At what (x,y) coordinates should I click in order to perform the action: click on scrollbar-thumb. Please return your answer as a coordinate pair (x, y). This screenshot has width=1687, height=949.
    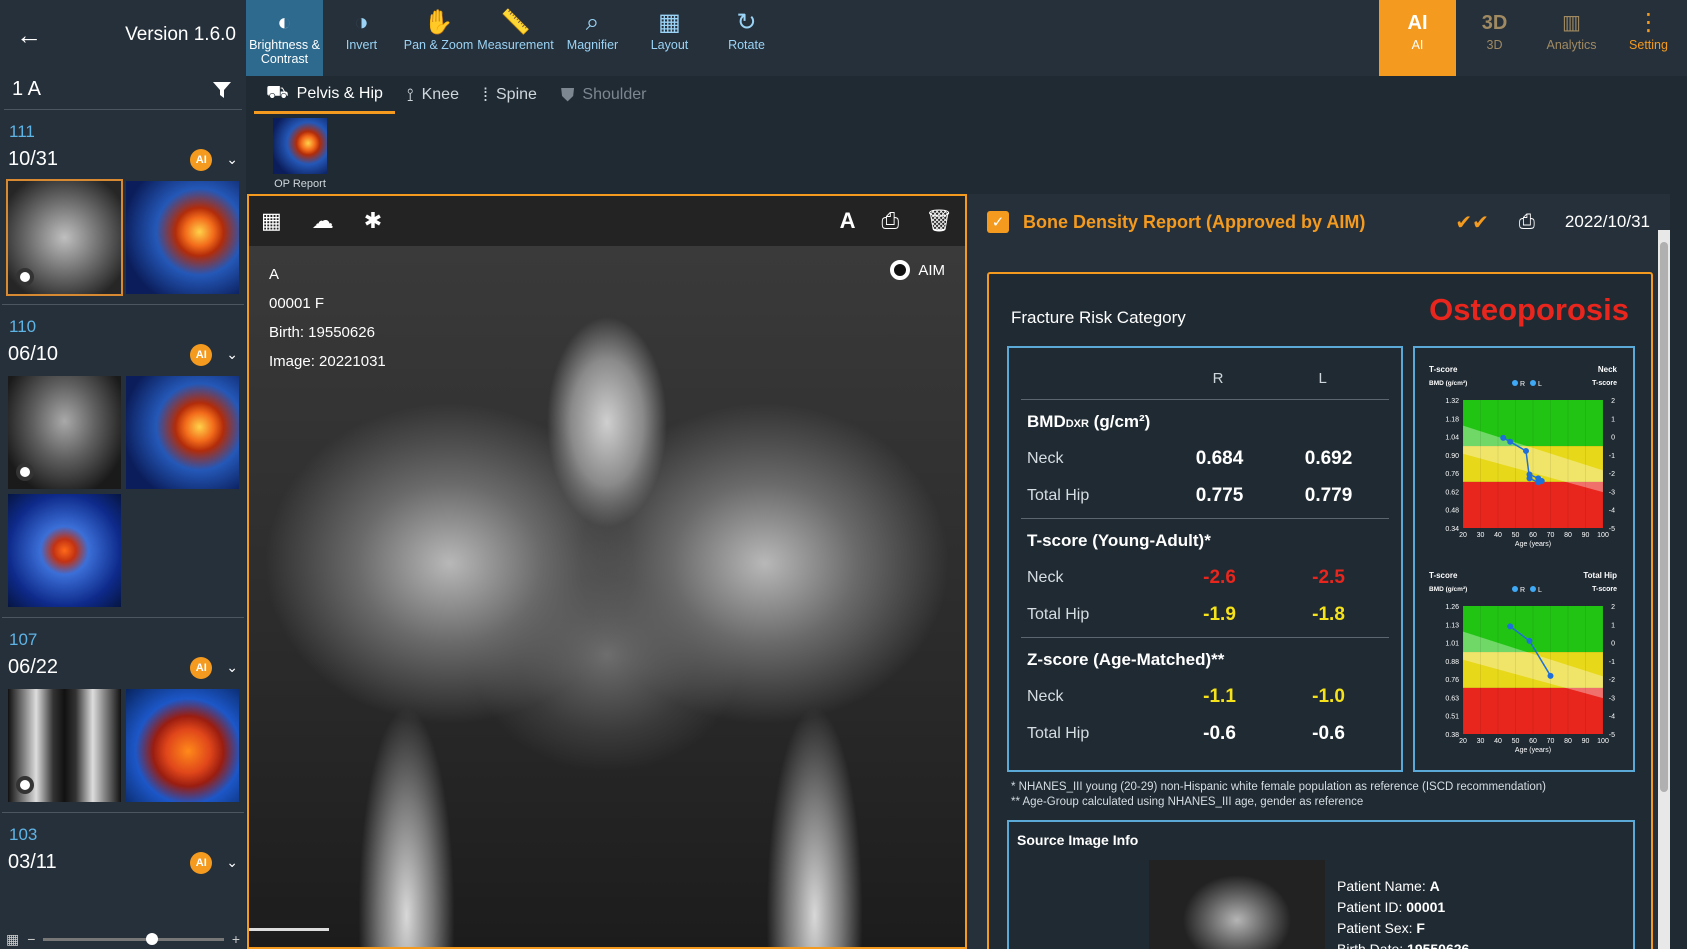
    Looking at the image, I should click on (1664, 517).